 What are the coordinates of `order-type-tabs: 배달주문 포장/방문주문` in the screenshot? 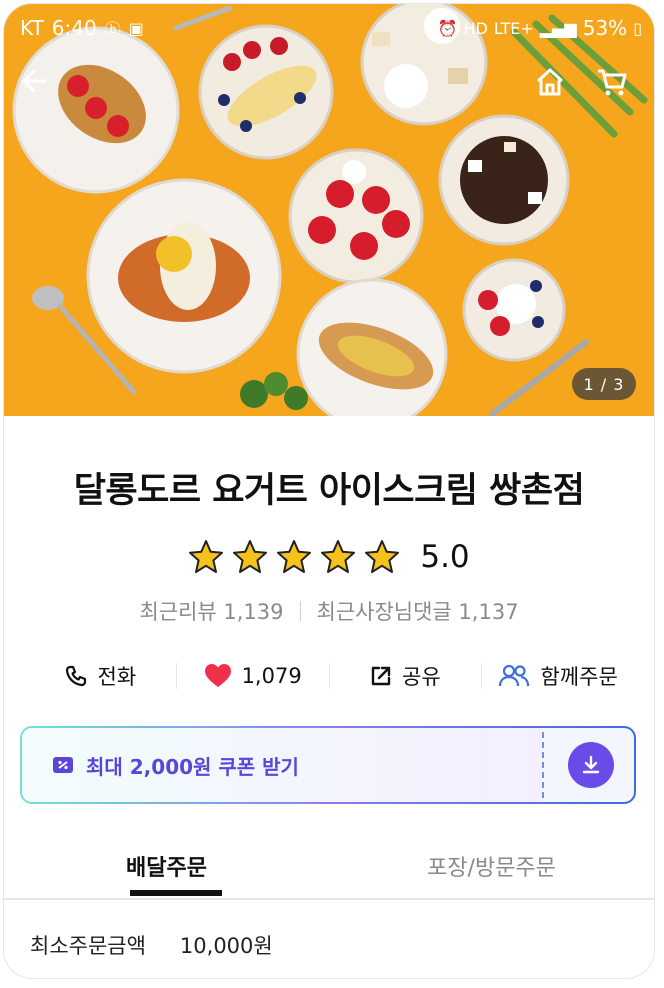 It's located at (329, 868).